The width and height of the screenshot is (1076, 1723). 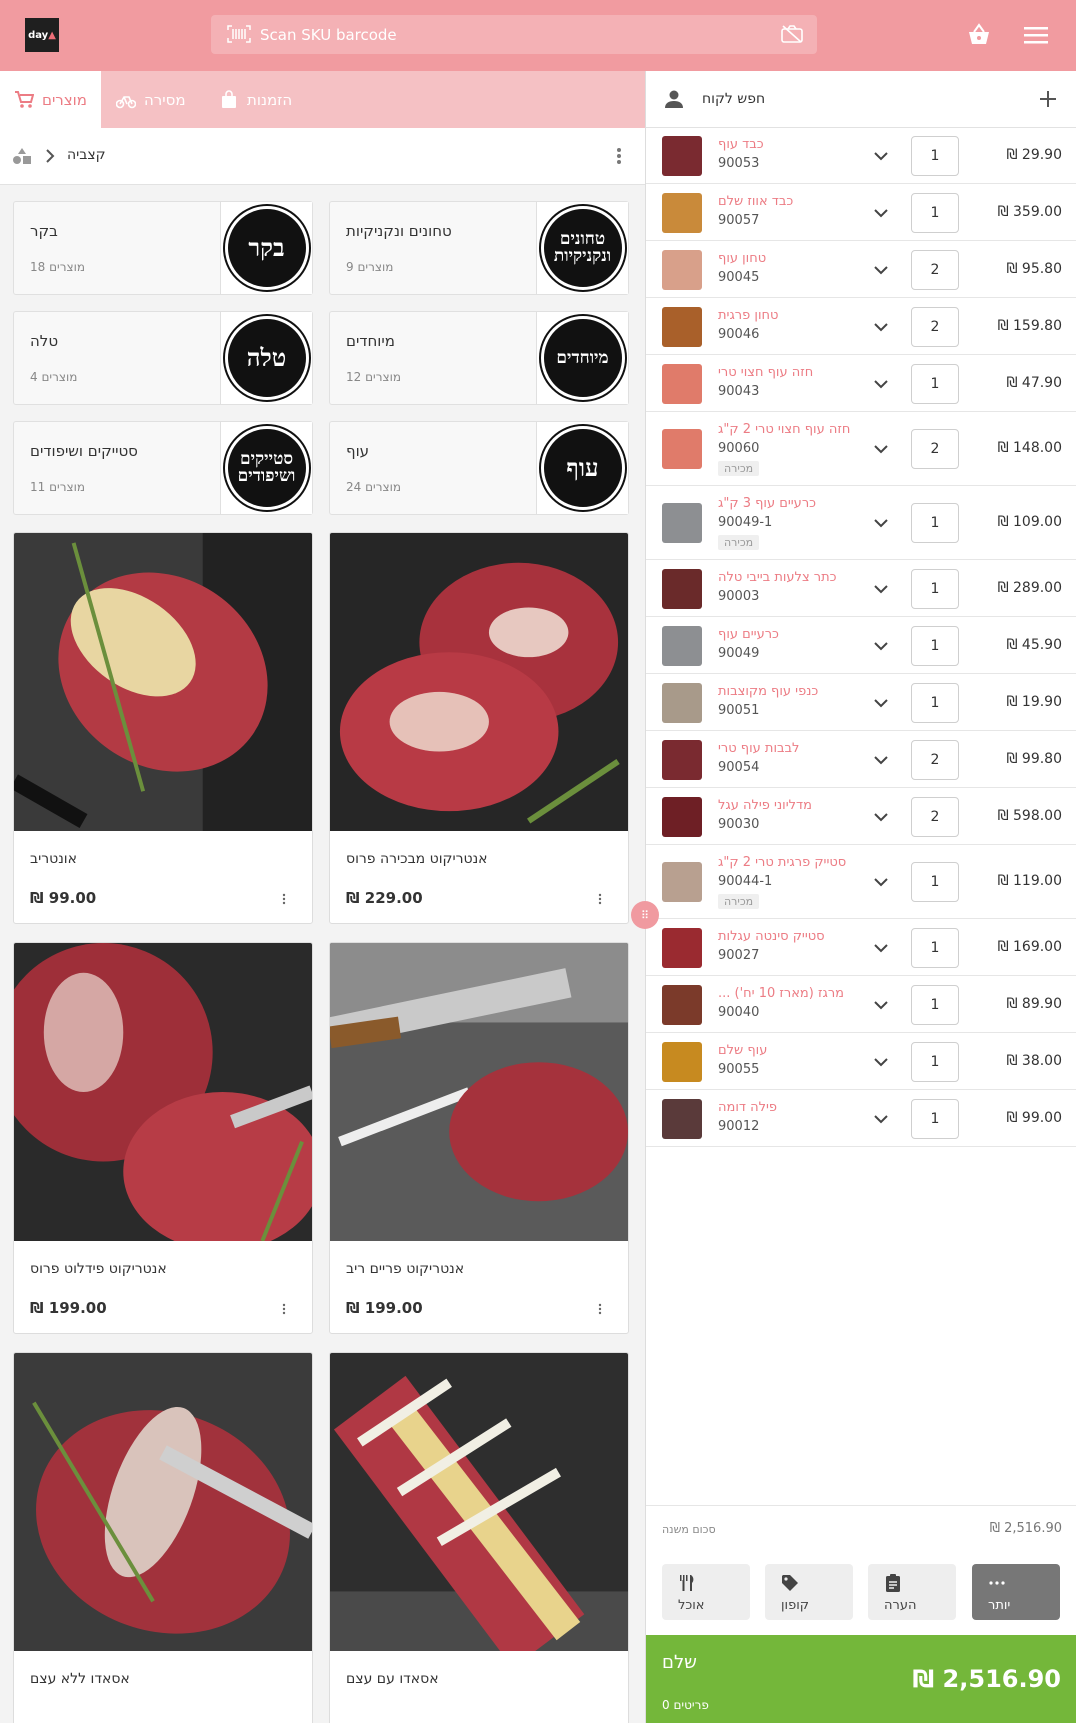 I want to click on breadcrumb-label: קצביה, so click(x=86, y=155).